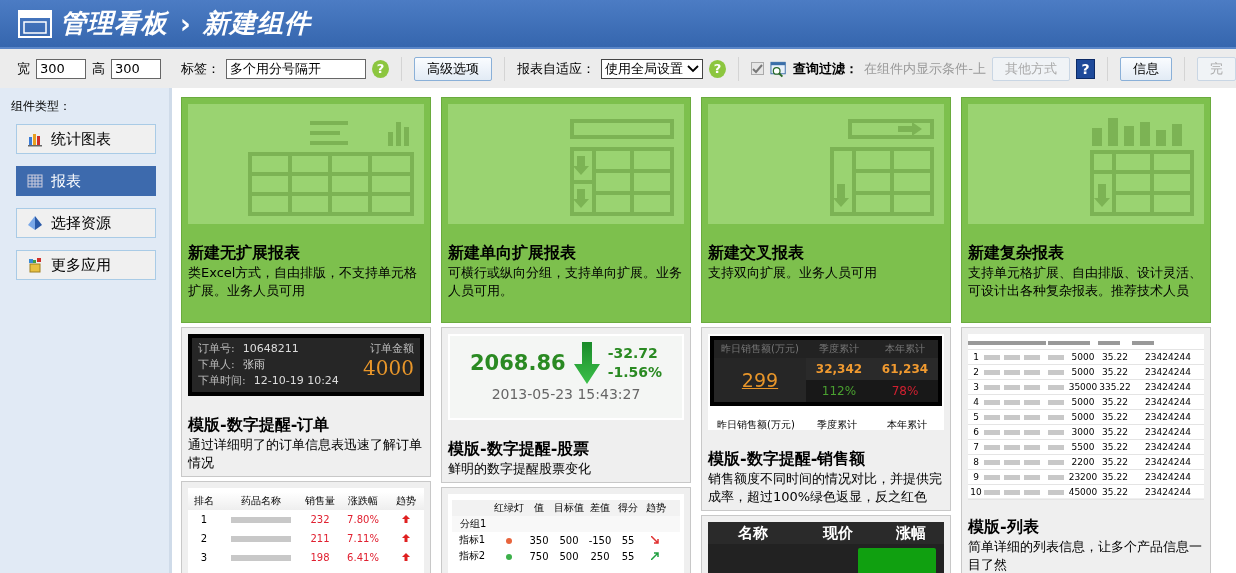 The width and height of the screenshot is (1236, 573). Describe the element at coordinates (305, 454) in the screenshot. I see `card-description: 通过详细明了的订单信息表迅速了解订单情况` at that location.